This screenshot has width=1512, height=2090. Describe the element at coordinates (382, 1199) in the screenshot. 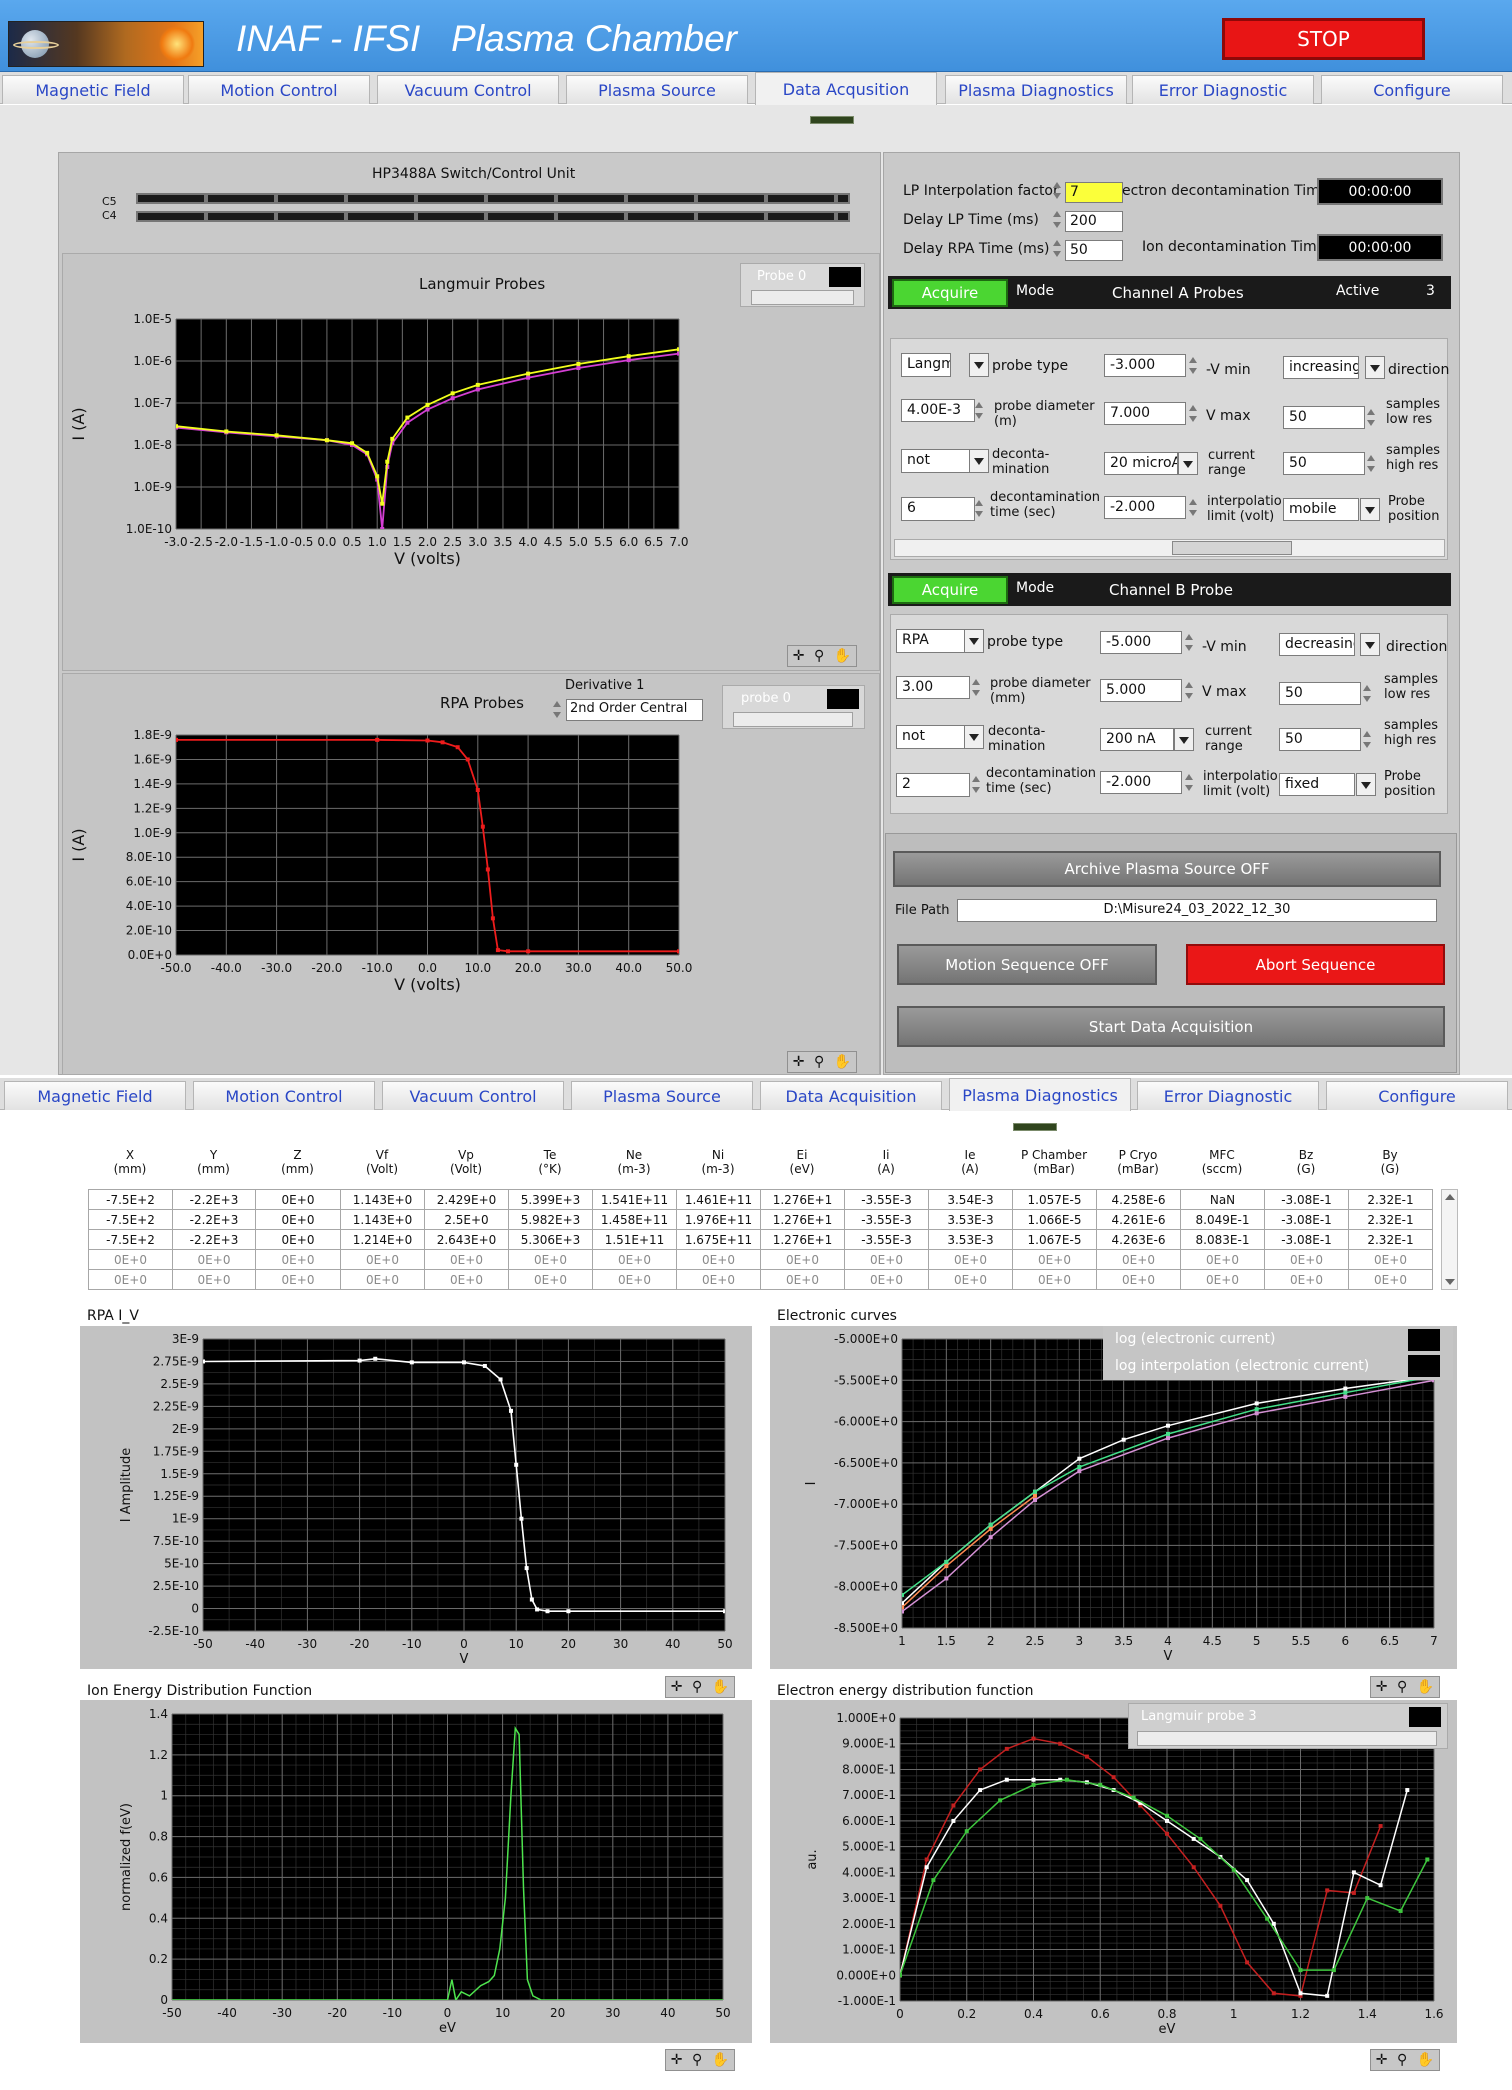

I see `table-cell: 1.143E+0` at that location.